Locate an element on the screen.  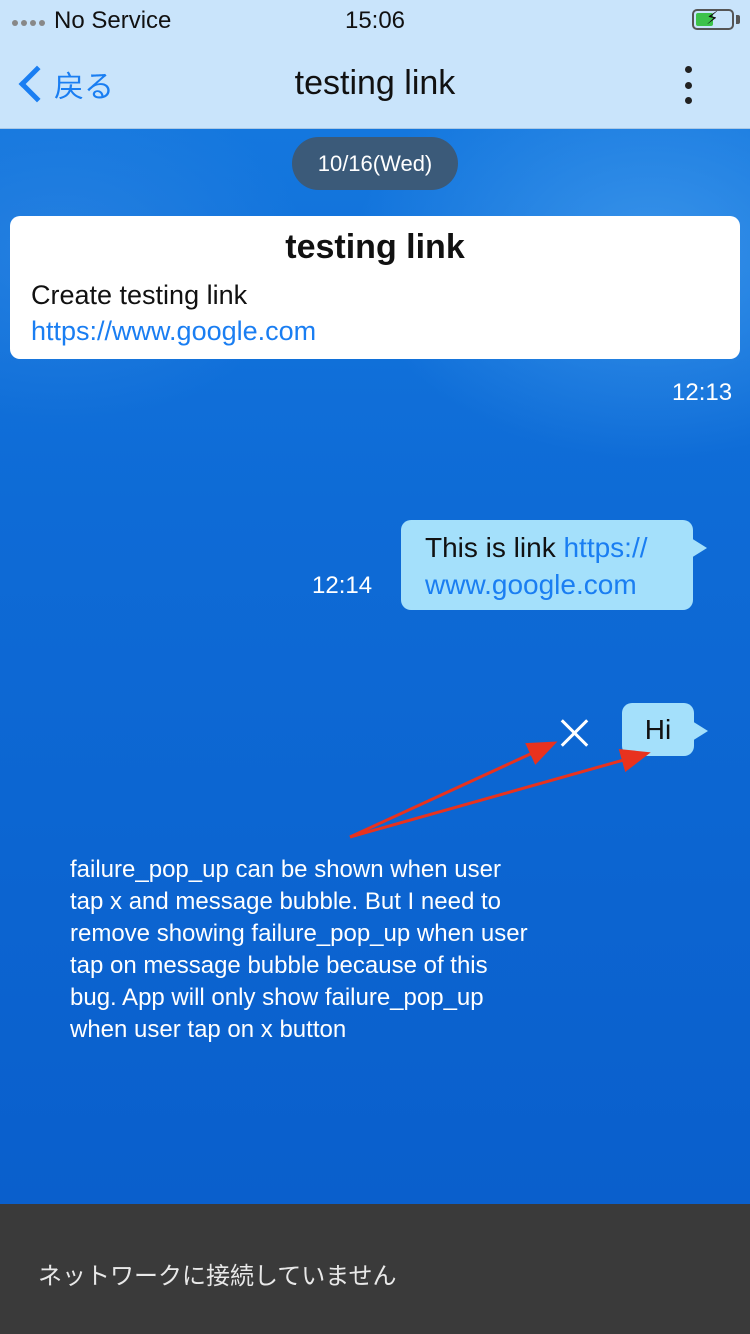
message-text: Hi is located at coordinates (658, 729).